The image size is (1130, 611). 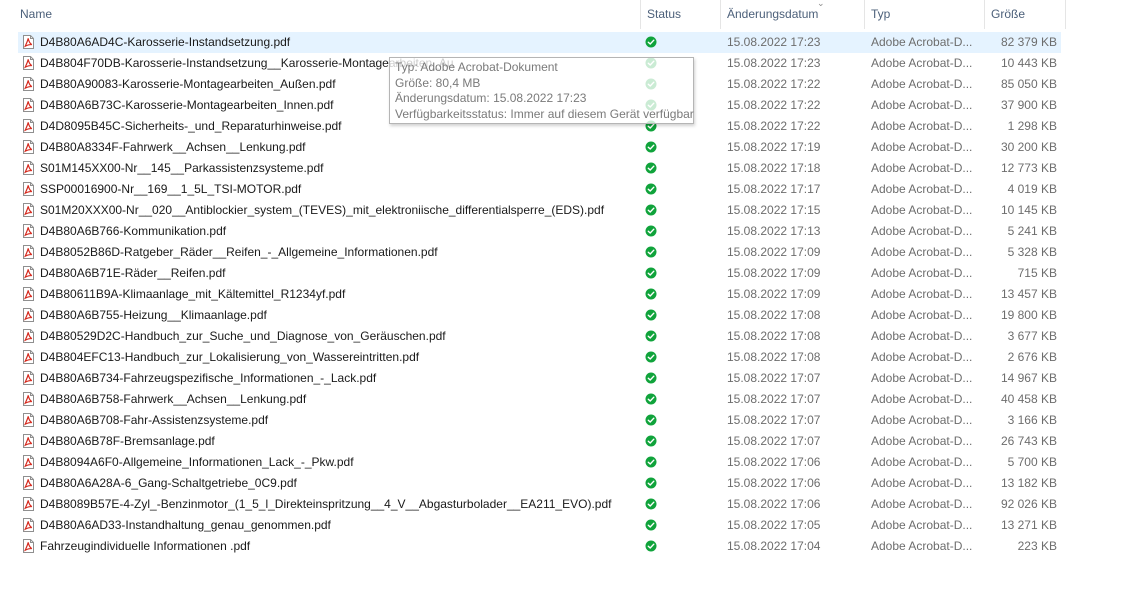 I want to click on tooltip-date: Änderungsdatum: 15.08.2022 17:23, so click(x=491, y=98).